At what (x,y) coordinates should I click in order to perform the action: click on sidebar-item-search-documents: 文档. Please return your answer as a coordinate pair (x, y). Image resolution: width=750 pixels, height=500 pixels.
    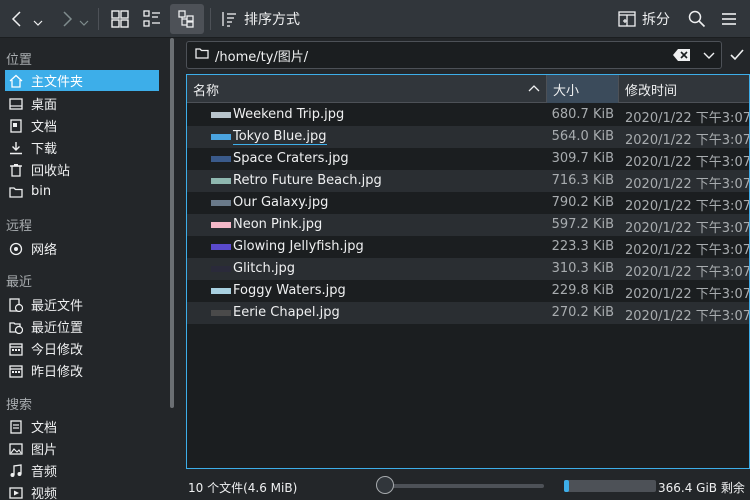
    Looking at the image, I should click on (82, 426).